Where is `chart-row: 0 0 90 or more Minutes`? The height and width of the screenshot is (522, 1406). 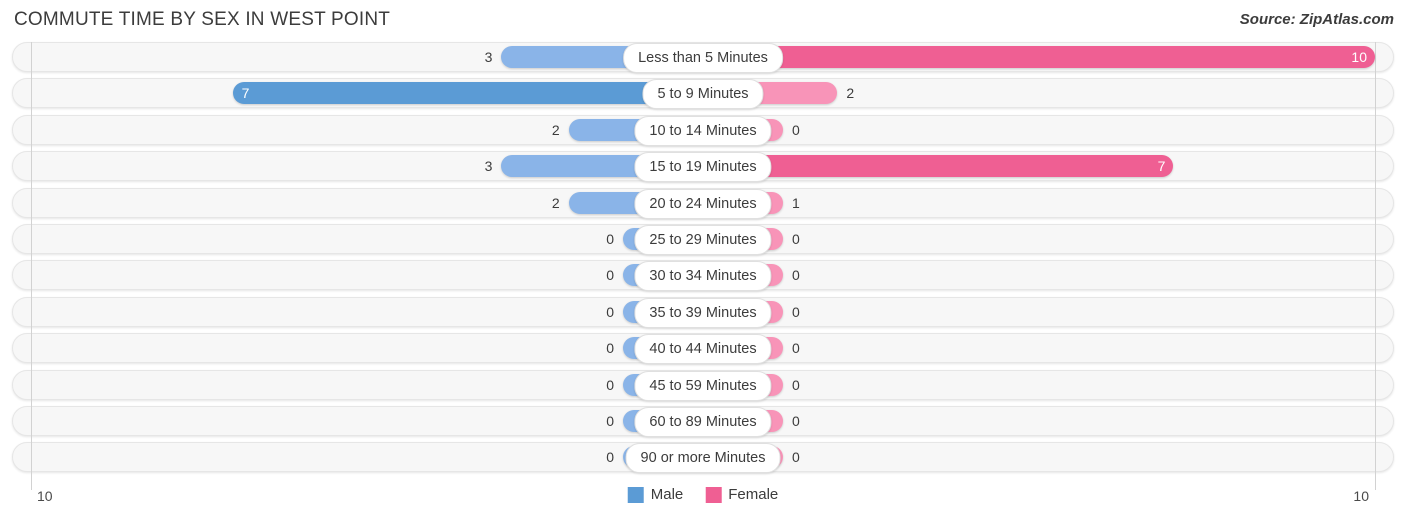 chart-row: 0 0 90 or more Minutes is located at coordinates (703, 458).